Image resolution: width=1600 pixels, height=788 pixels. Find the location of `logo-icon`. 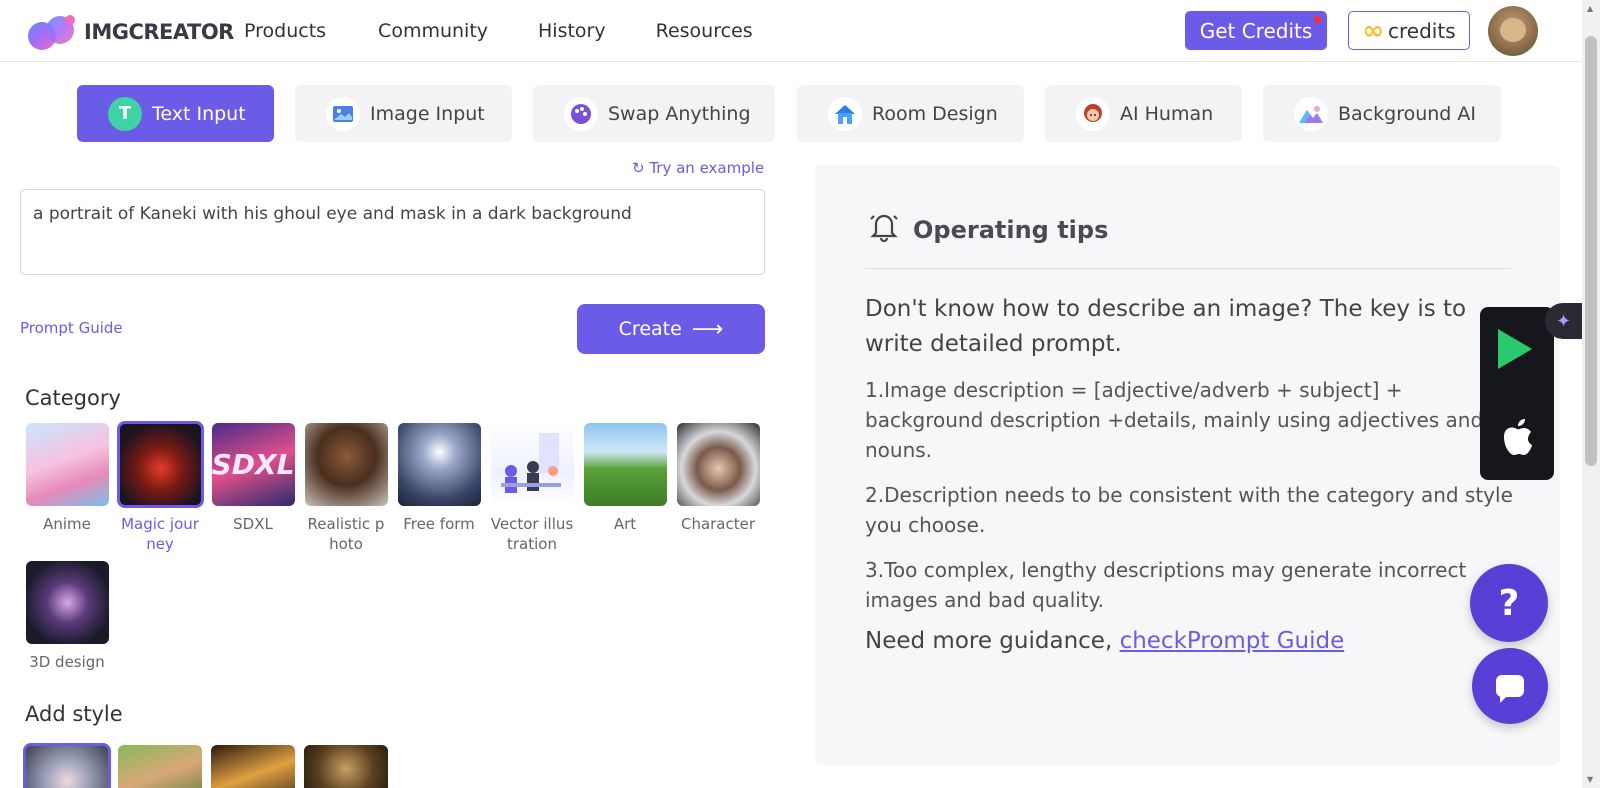

logo-icon is located at coordinates (52, 32).